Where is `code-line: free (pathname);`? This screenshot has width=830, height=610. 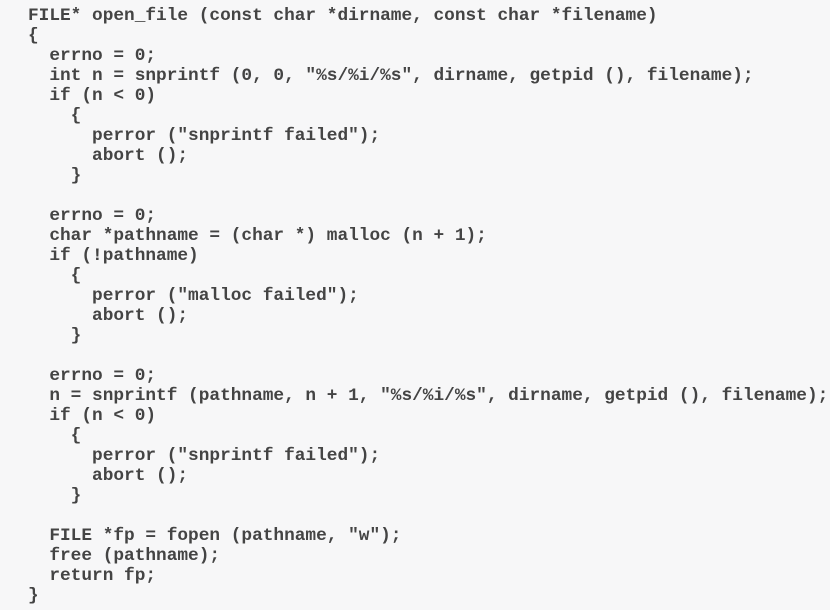 code-line: free (pathname); is located at coordinates (124, 556).